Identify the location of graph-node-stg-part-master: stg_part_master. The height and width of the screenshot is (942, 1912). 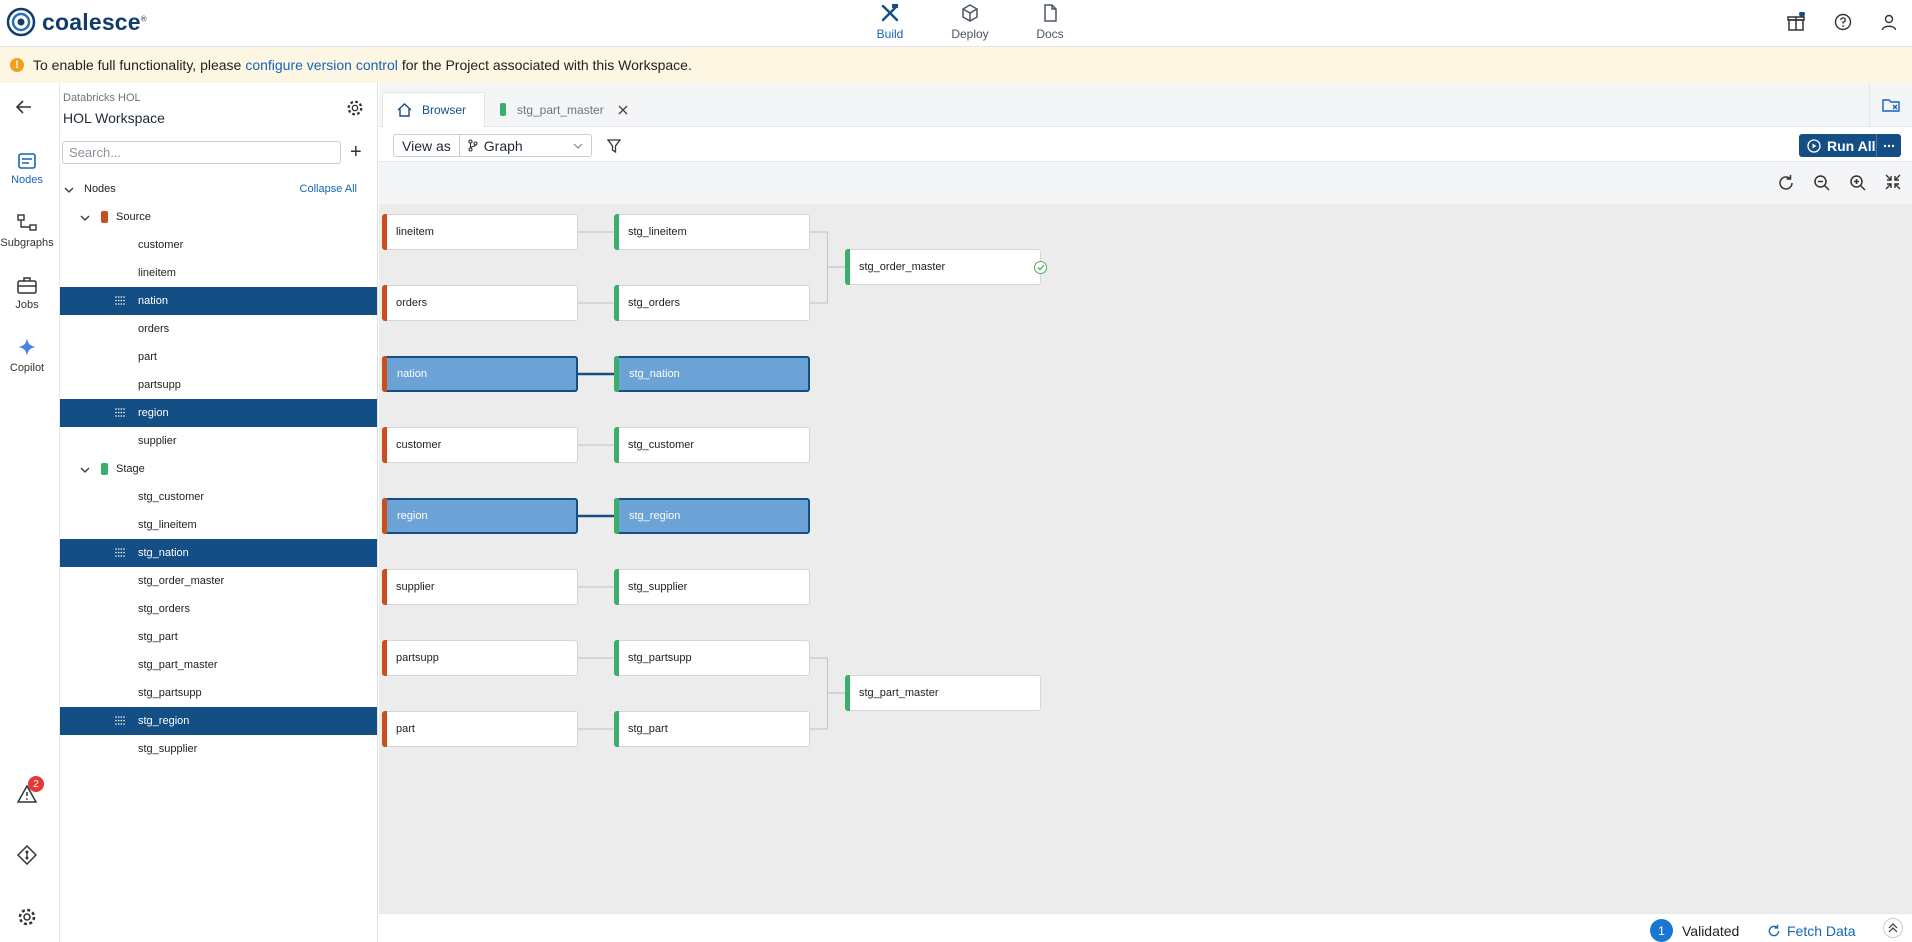
(943, 693).